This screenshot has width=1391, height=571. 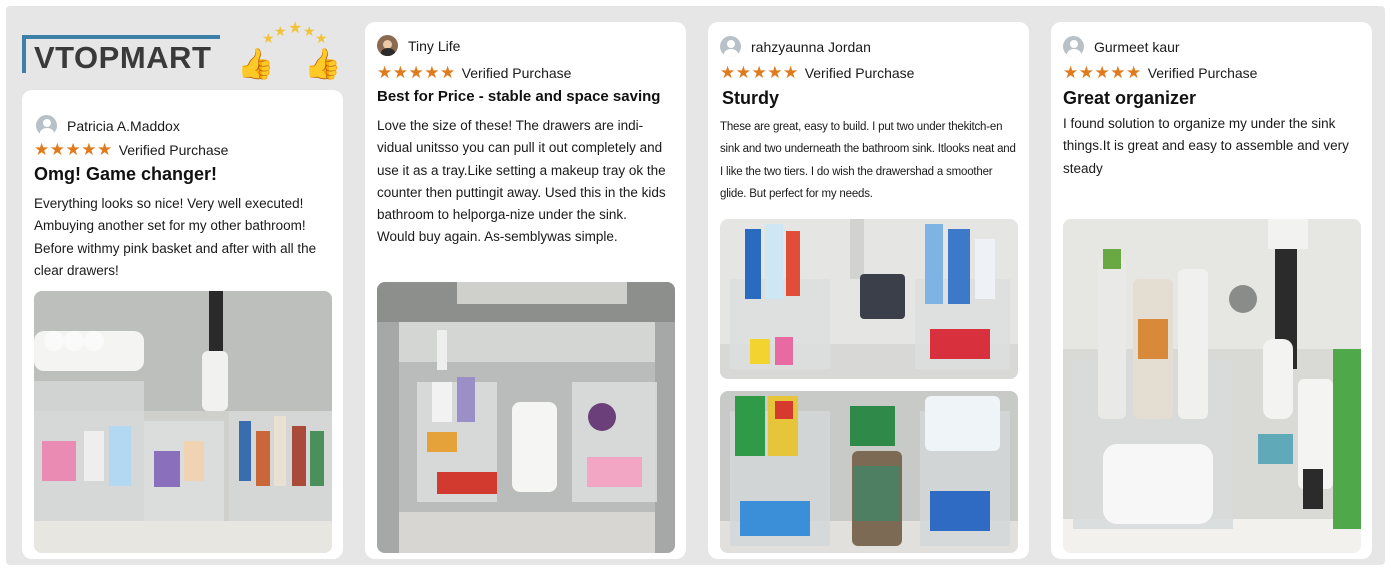 I want to click on review-title: Best for Price - stable and space saving, so click(x=519, y=96).